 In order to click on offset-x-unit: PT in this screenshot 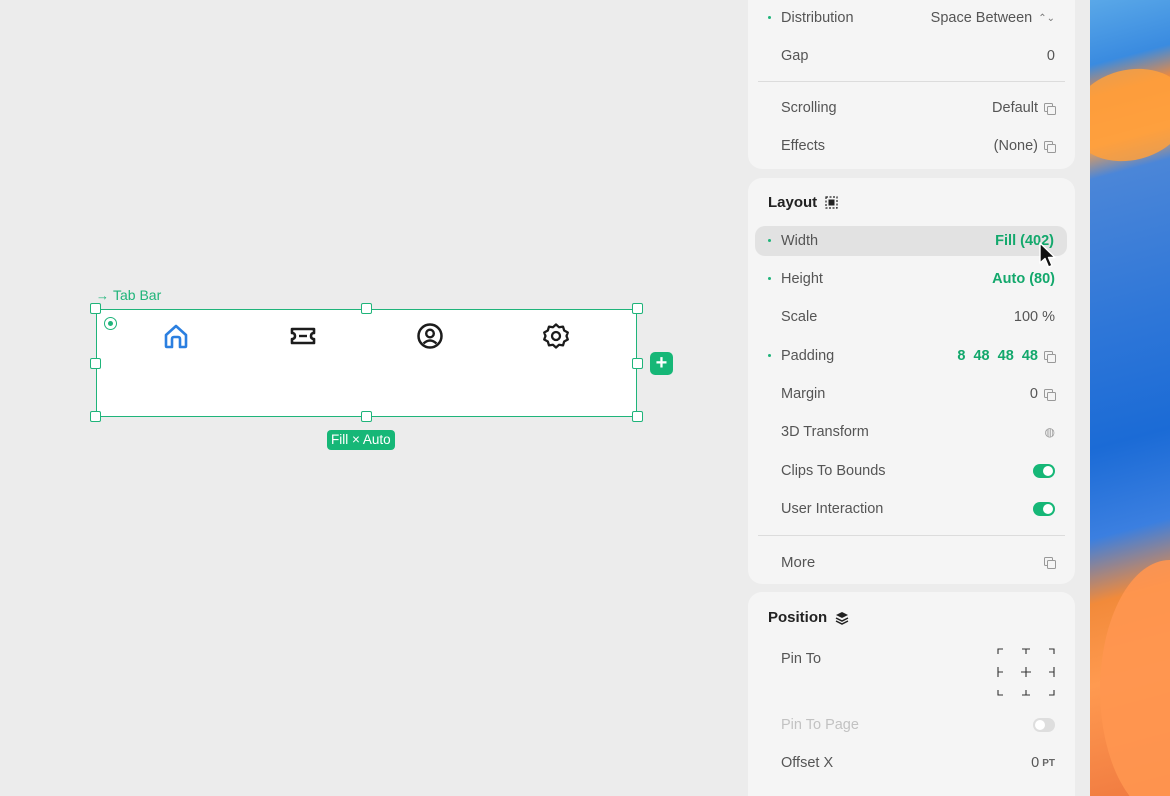, I will do `click(1048, 763)`.